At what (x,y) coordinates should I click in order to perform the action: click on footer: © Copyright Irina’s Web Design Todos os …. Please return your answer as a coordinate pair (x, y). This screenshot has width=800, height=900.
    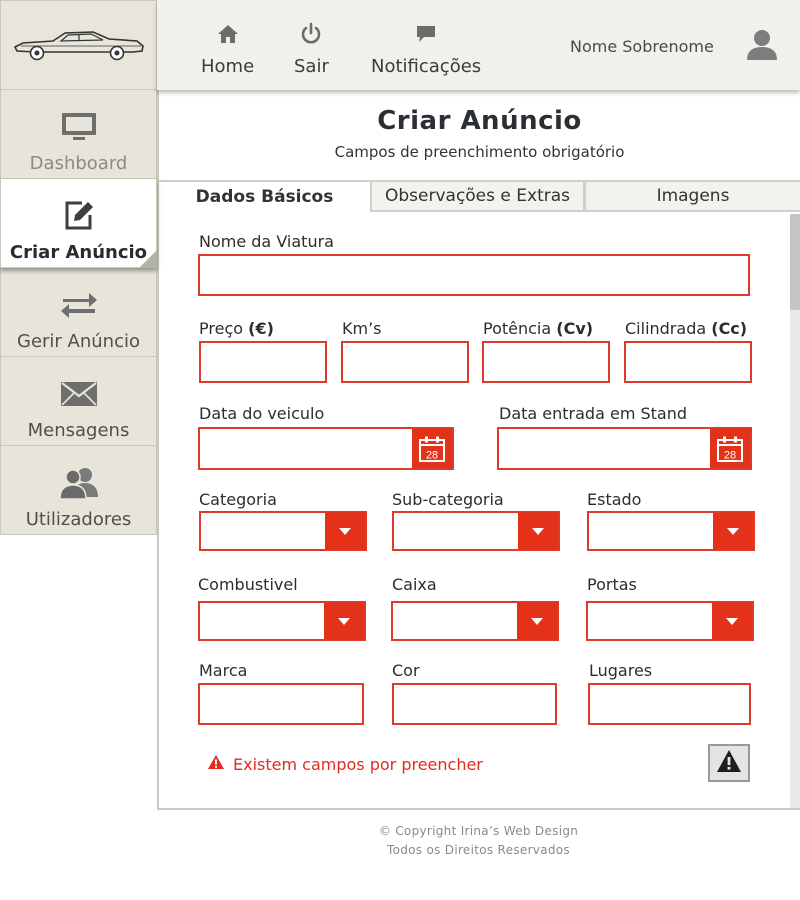
    Looking at the image, I should click on (478, 841).